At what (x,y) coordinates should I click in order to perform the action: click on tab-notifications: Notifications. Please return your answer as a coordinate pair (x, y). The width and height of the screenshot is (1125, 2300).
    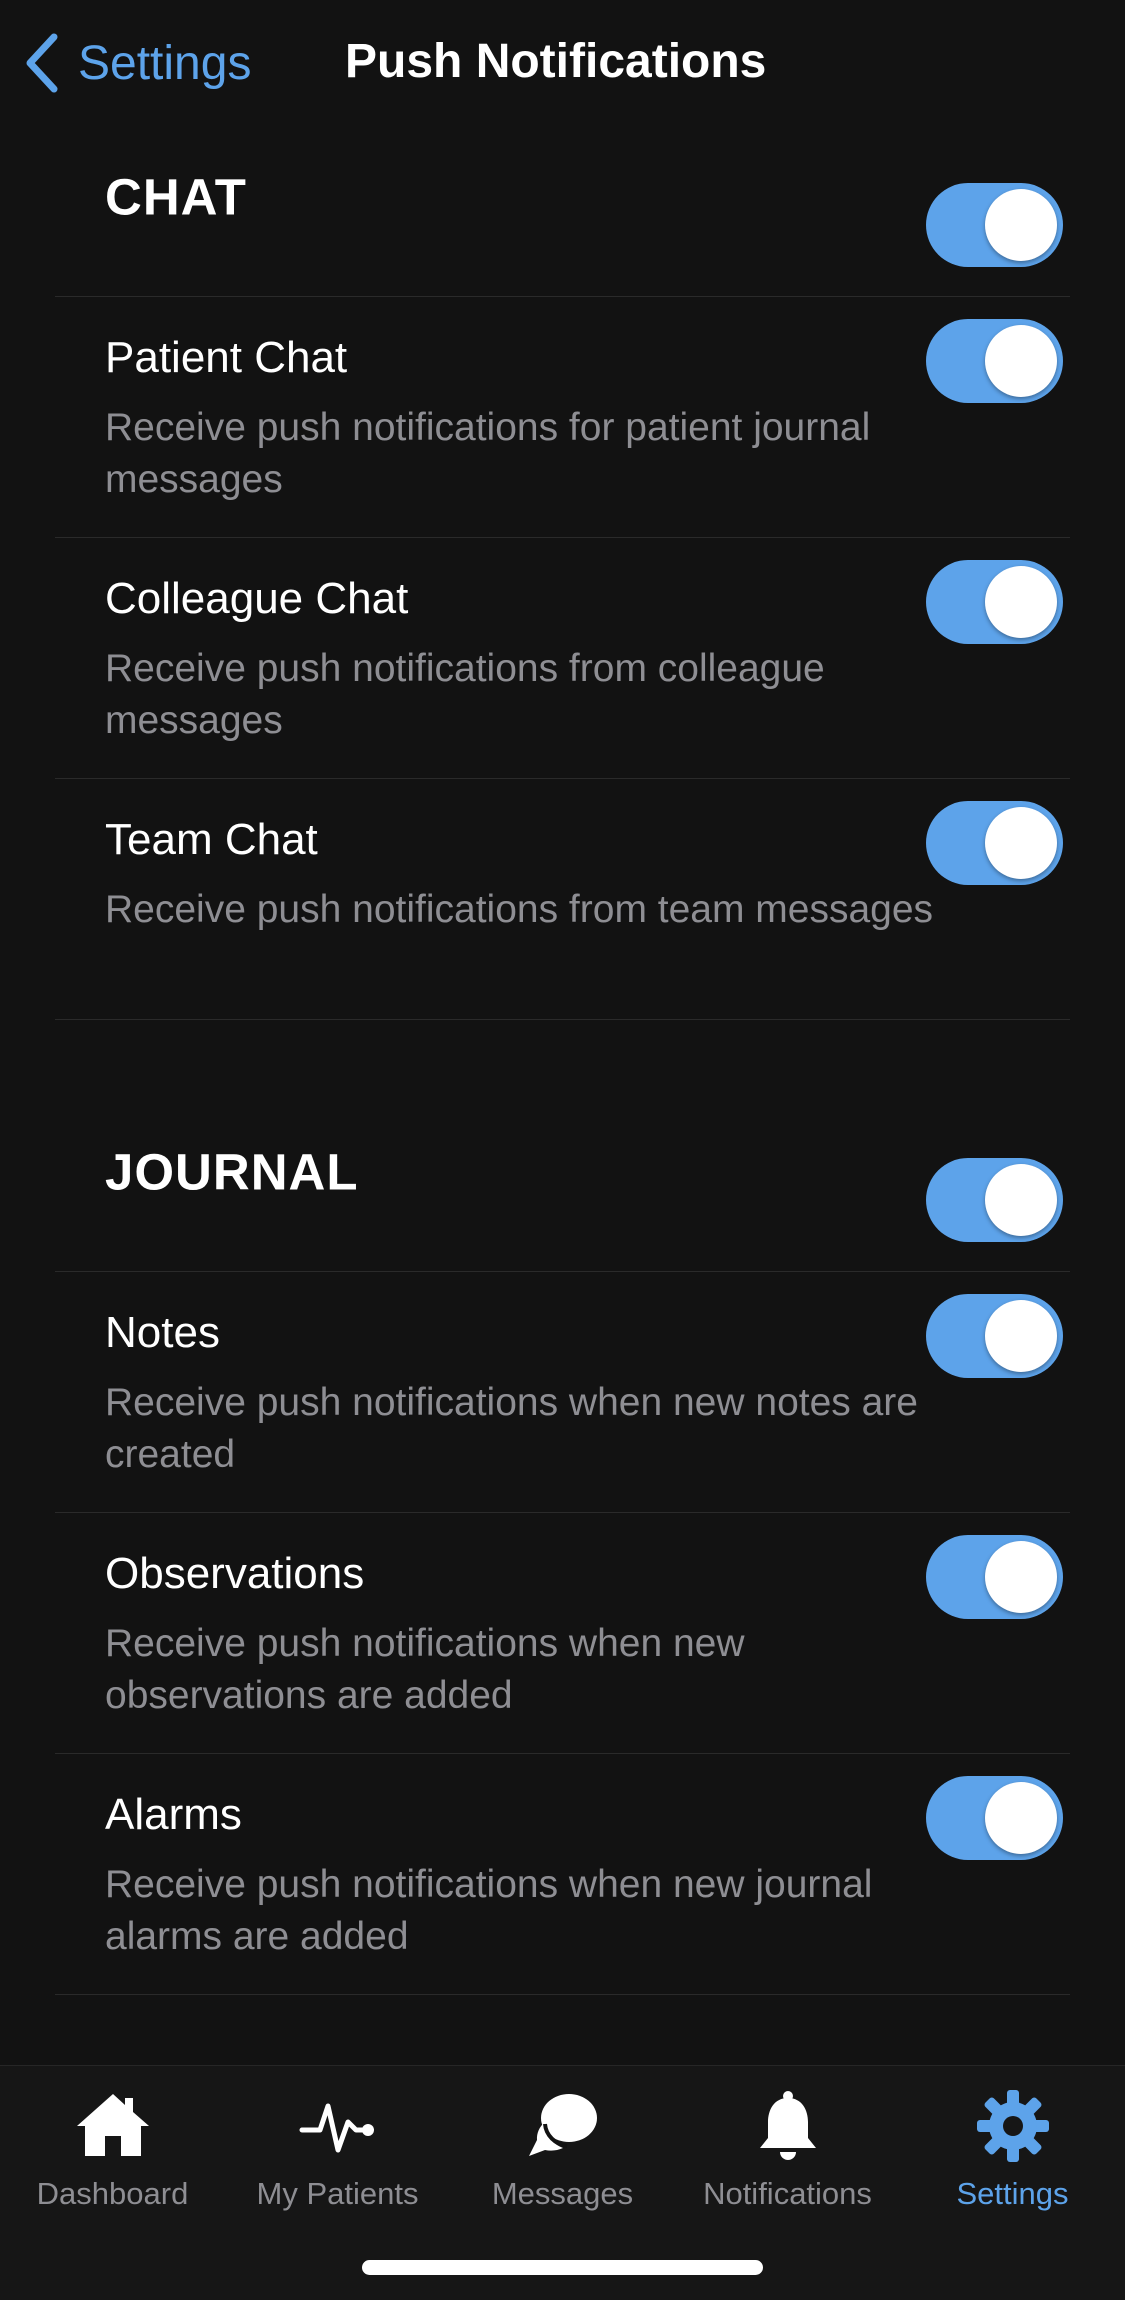
    Looking at the image, I should click on (787, 2151).